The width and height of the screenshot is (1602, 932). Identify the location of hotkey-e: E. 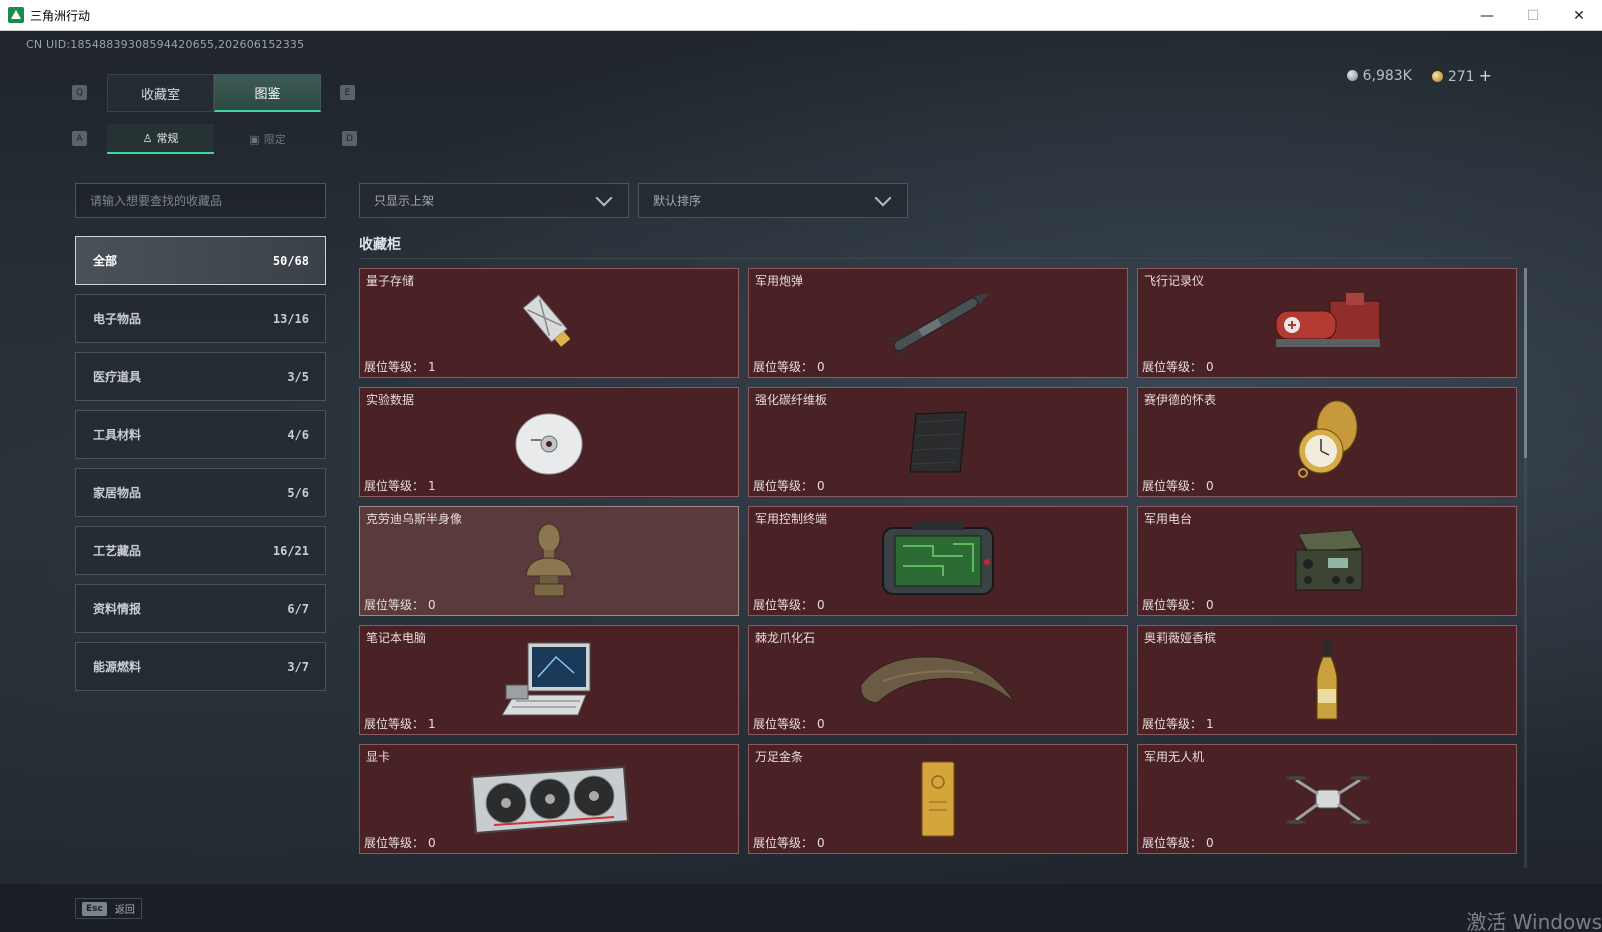
(347, 92).